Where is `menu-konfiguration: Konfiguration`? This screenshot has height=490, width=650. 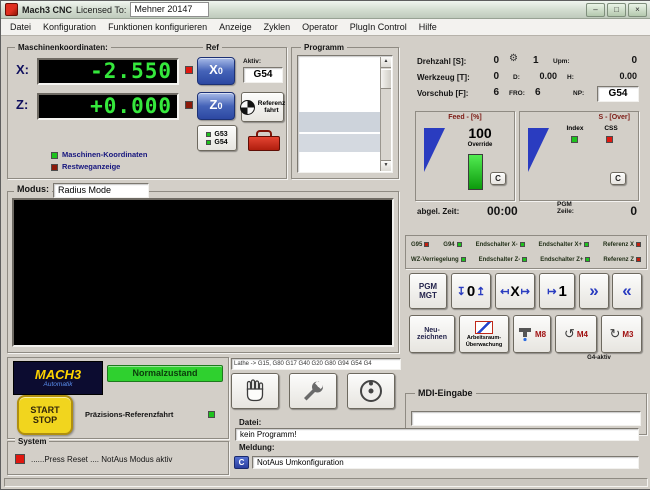
menu-konfiguration: Konfiguration is located at coordinates (69, 27).